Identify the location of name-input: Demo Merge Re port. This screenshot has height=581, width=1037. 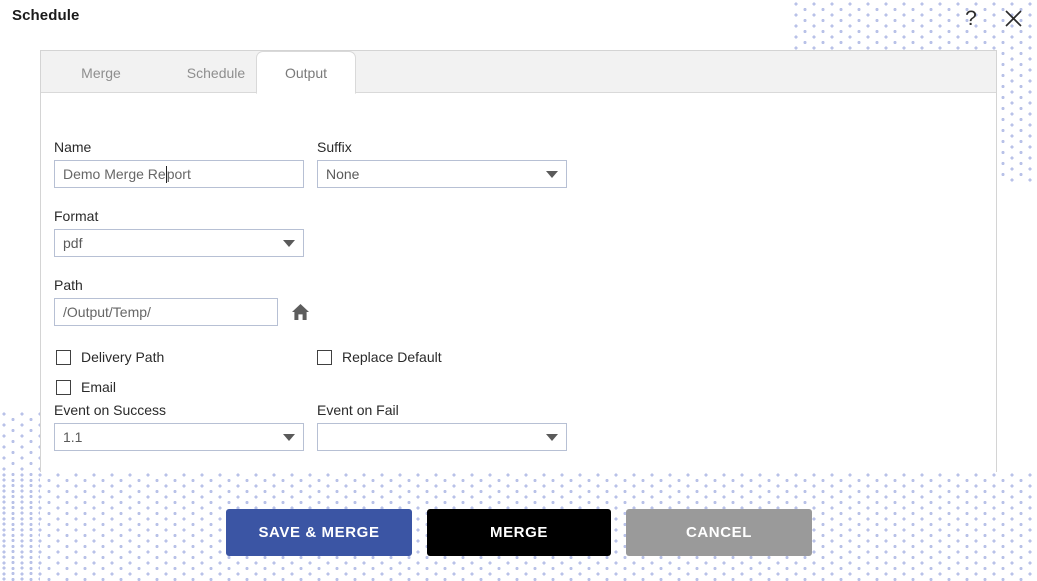
(179, 174).